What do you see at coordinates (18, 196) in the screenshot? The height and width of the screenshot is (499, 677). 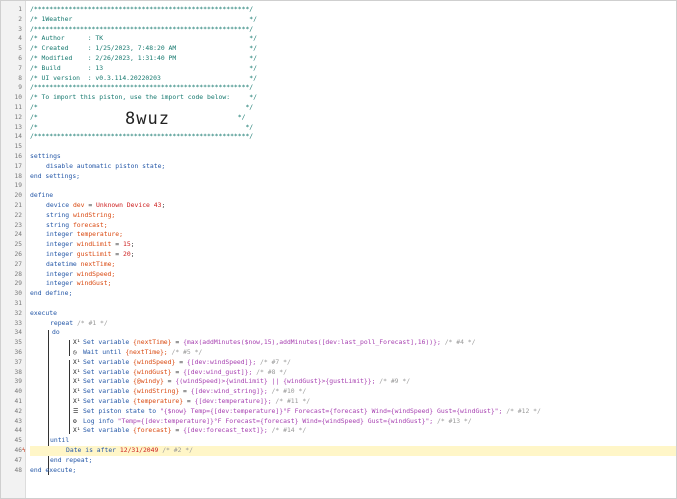 I see `line-number: 20` at bounding box center [18, 196].